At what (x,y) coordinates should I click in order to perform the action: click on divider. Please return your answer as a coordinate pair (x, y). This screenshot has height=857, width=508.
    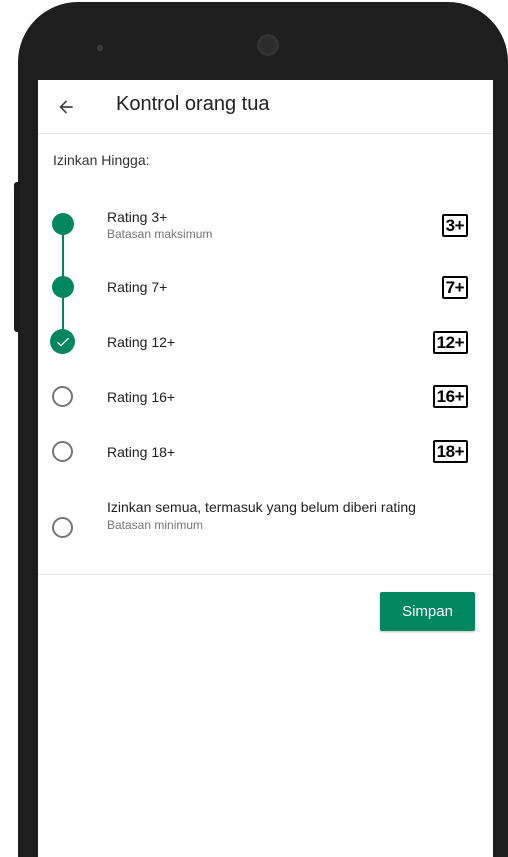
    Looking at the image, I should click on (265, 574).